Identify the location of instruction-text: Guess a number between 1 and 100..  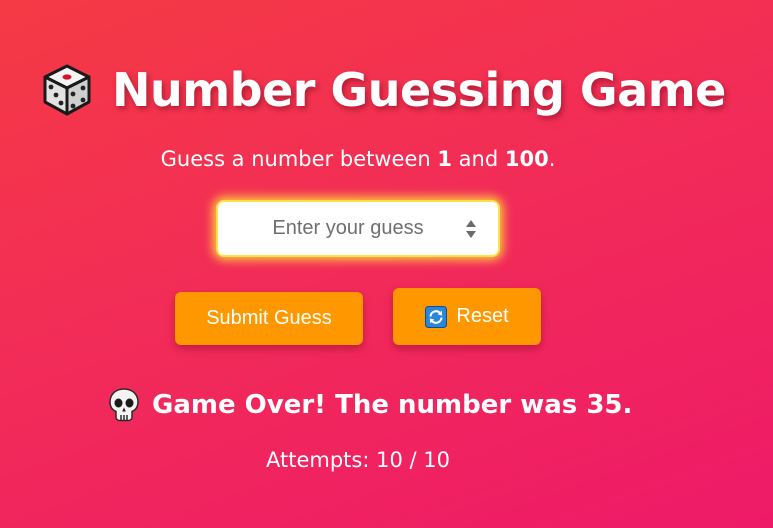
(358, 159).